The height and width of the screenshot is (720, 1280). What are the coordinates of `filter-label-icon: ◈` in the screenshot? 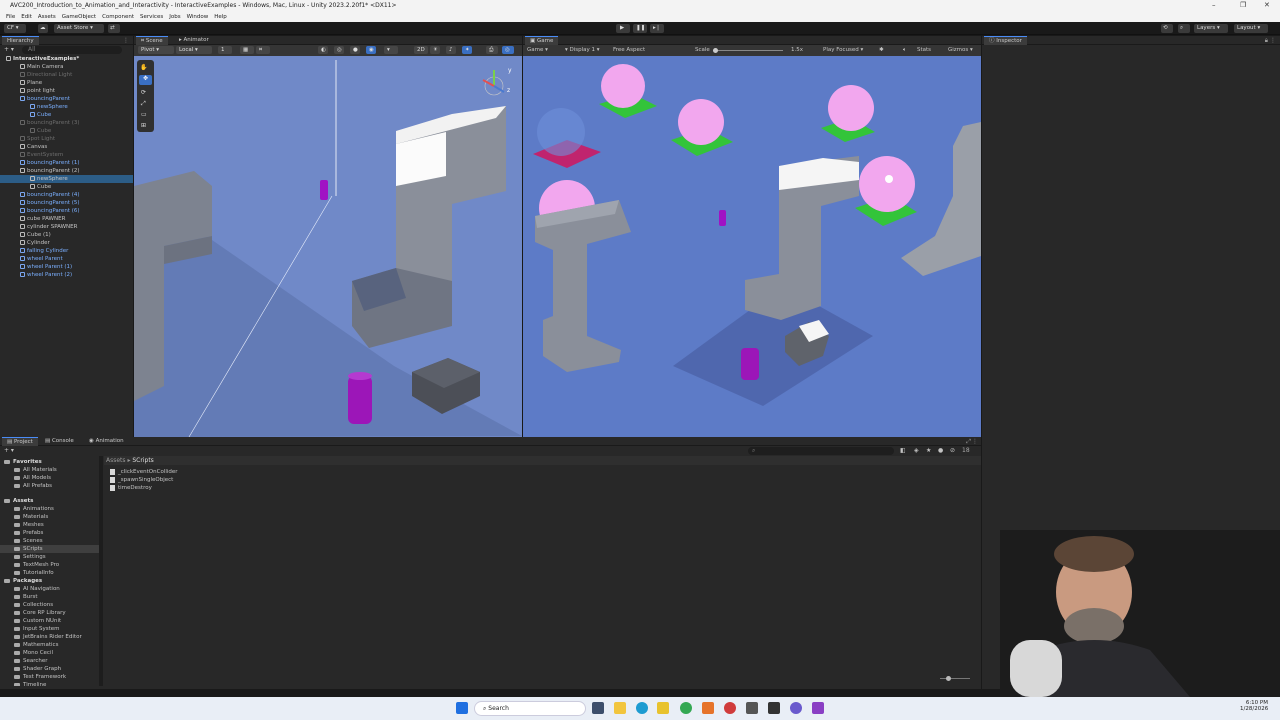 It's located at (916, 450).